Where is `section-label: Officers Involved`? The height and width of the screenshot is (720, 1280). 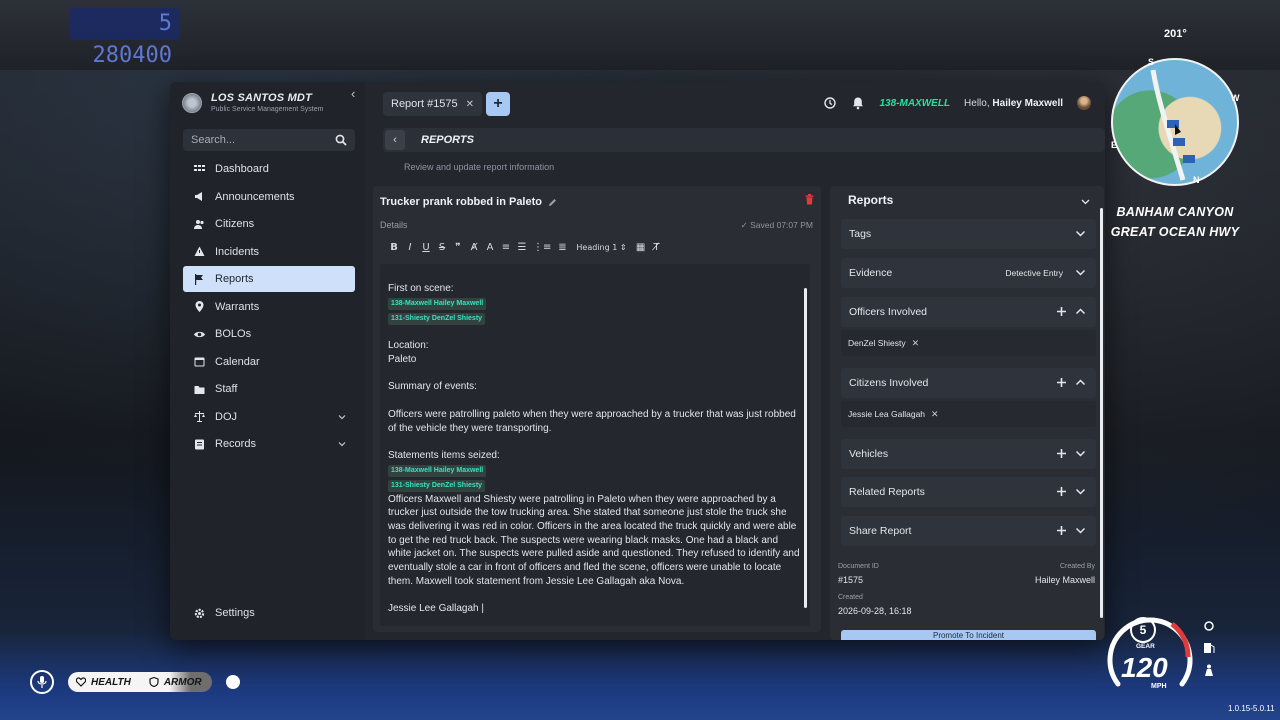 section-label: Officers Involved is located at coordinates (888, 312).